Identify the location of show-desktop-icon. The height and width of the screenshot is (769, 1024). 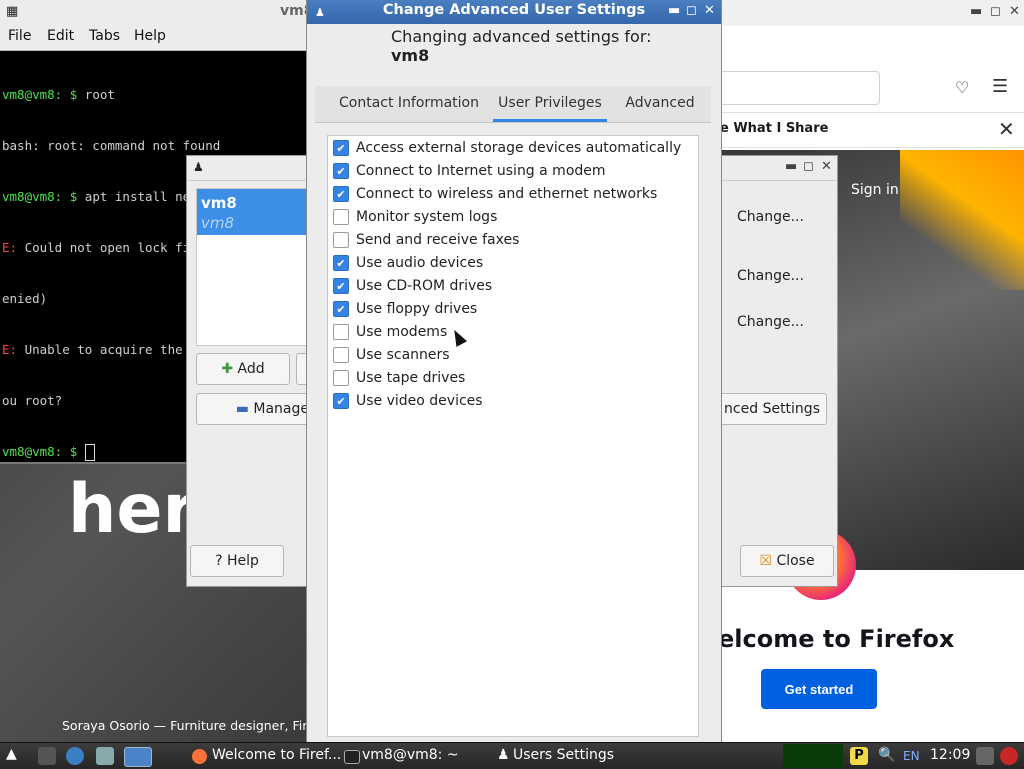
(138, 757).